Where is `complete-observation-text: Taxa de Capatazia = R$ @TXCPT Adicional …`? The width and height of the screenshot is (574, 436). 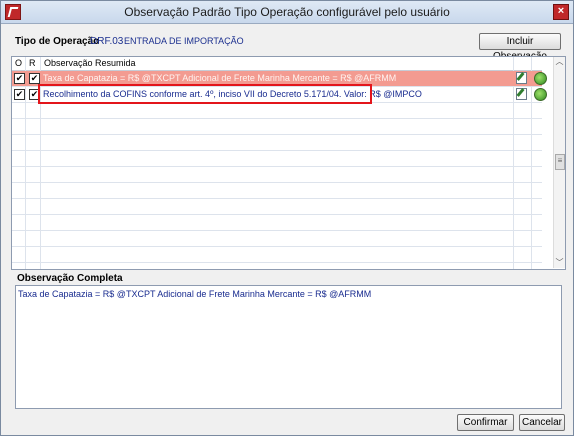 complete-observation-text: Taxa de Capatazia = R$ @TXCPT Adicional … is located at coordinates (195, 294).